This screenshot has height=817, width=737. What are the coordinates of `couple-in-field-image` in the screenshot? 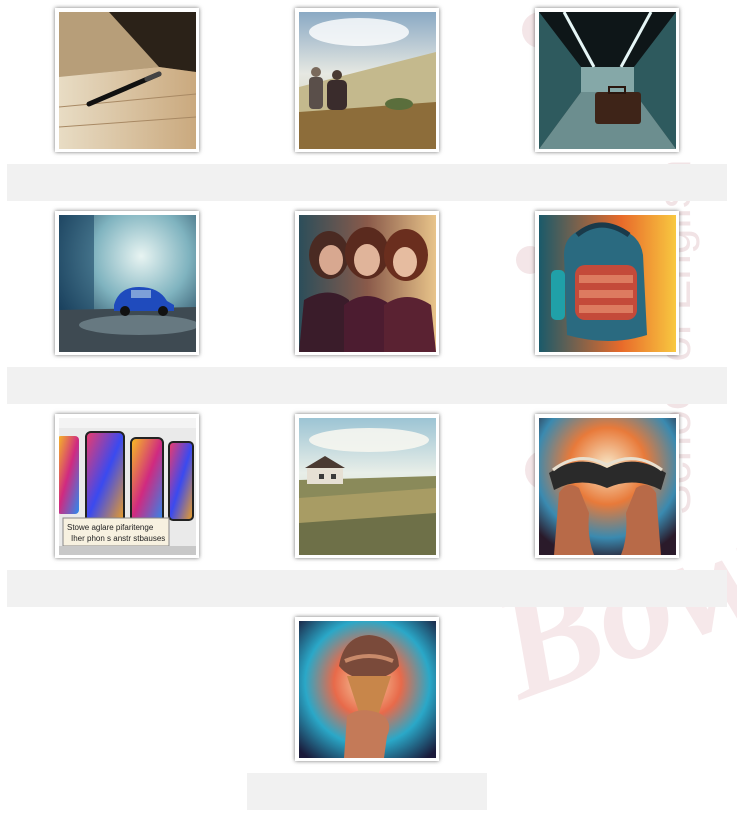 It's located at (367, 80).